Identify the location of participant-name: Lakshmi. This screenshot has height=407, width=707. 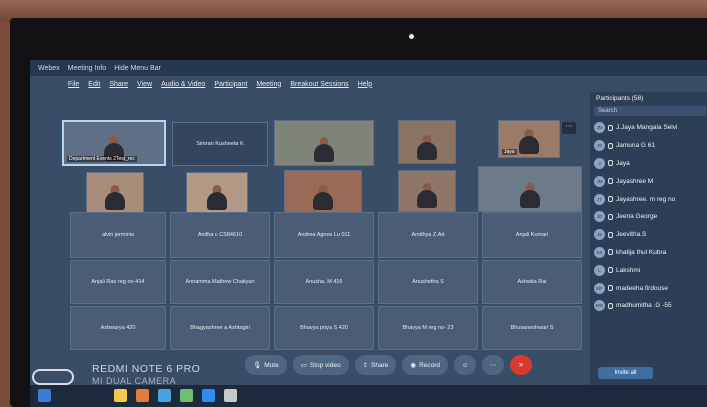
(628, 270).